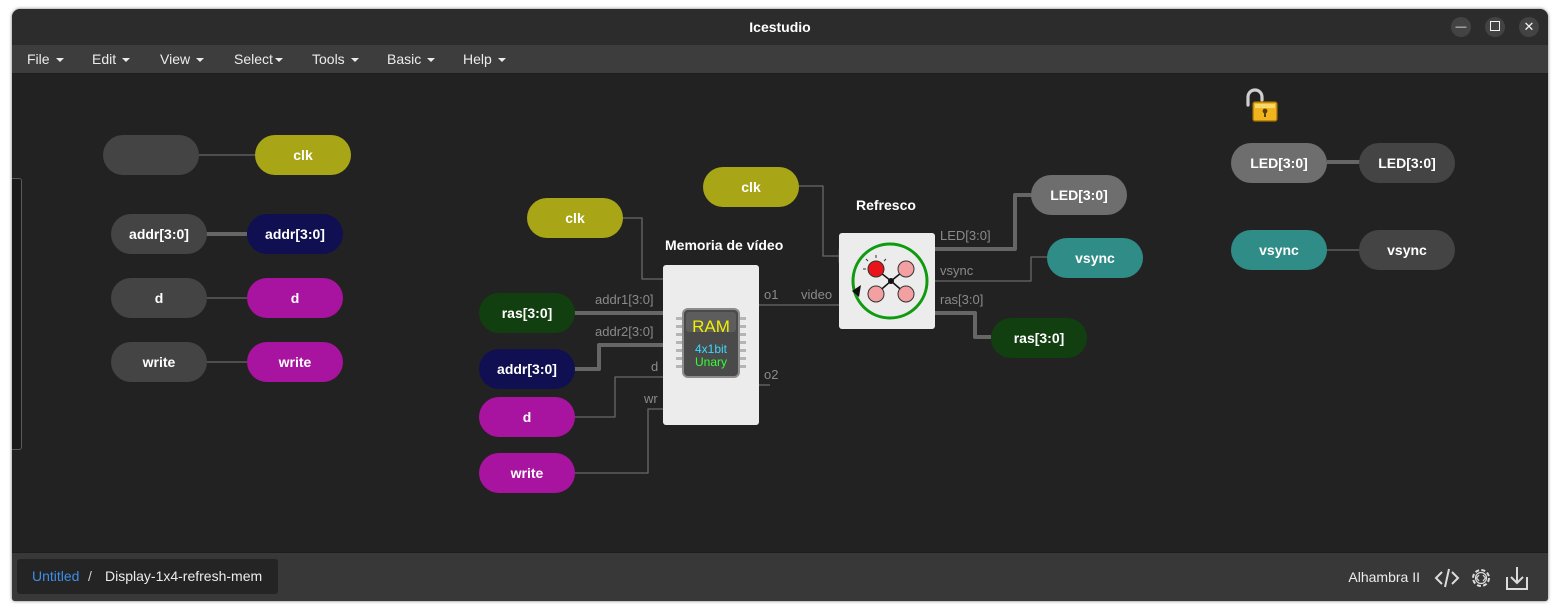 This screenshot has width=1557, height=611. I want to click on menu-file-label: File, so click(38, 59).